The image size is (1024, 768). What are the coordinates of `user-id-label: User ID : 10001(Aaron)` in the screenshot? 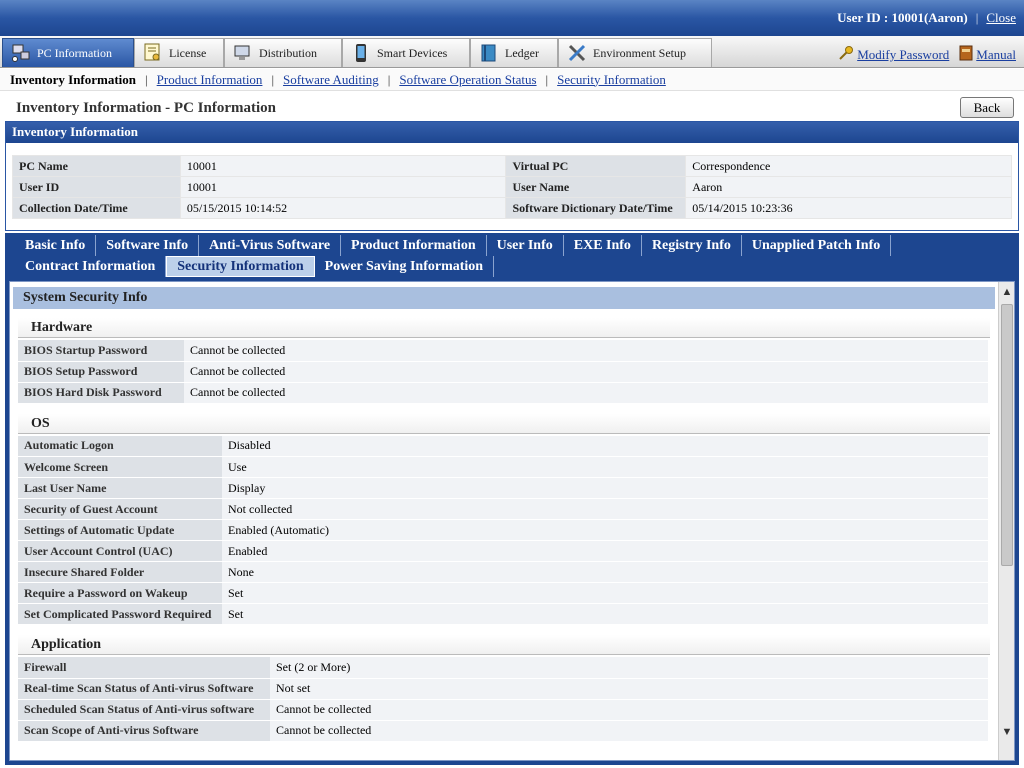 It's located at (902, 17).